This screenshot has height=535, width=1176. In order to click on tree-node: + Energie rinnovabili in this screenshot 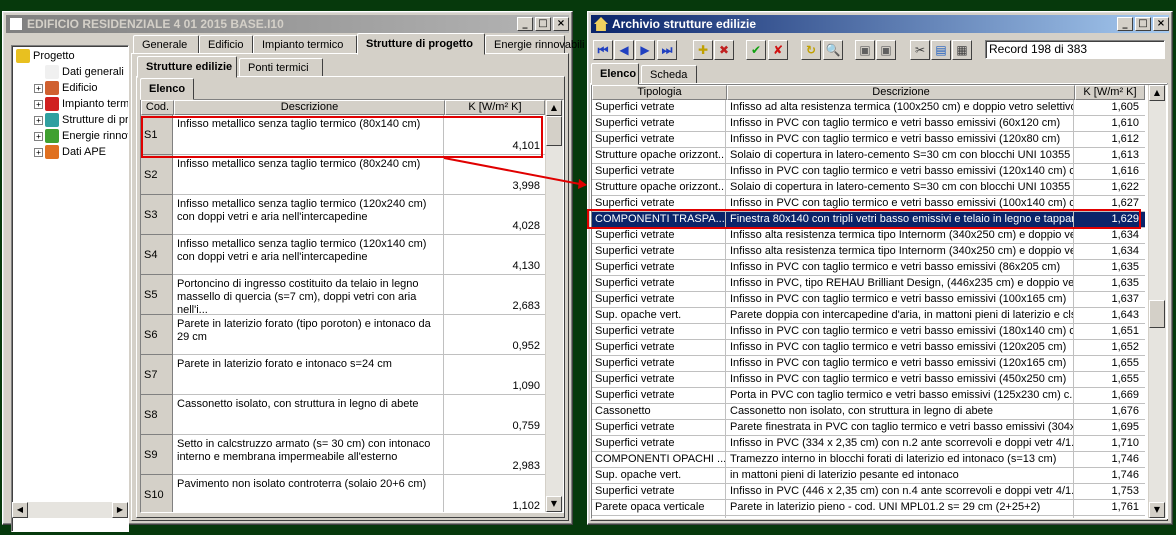, I will do `click(81, 136)`.